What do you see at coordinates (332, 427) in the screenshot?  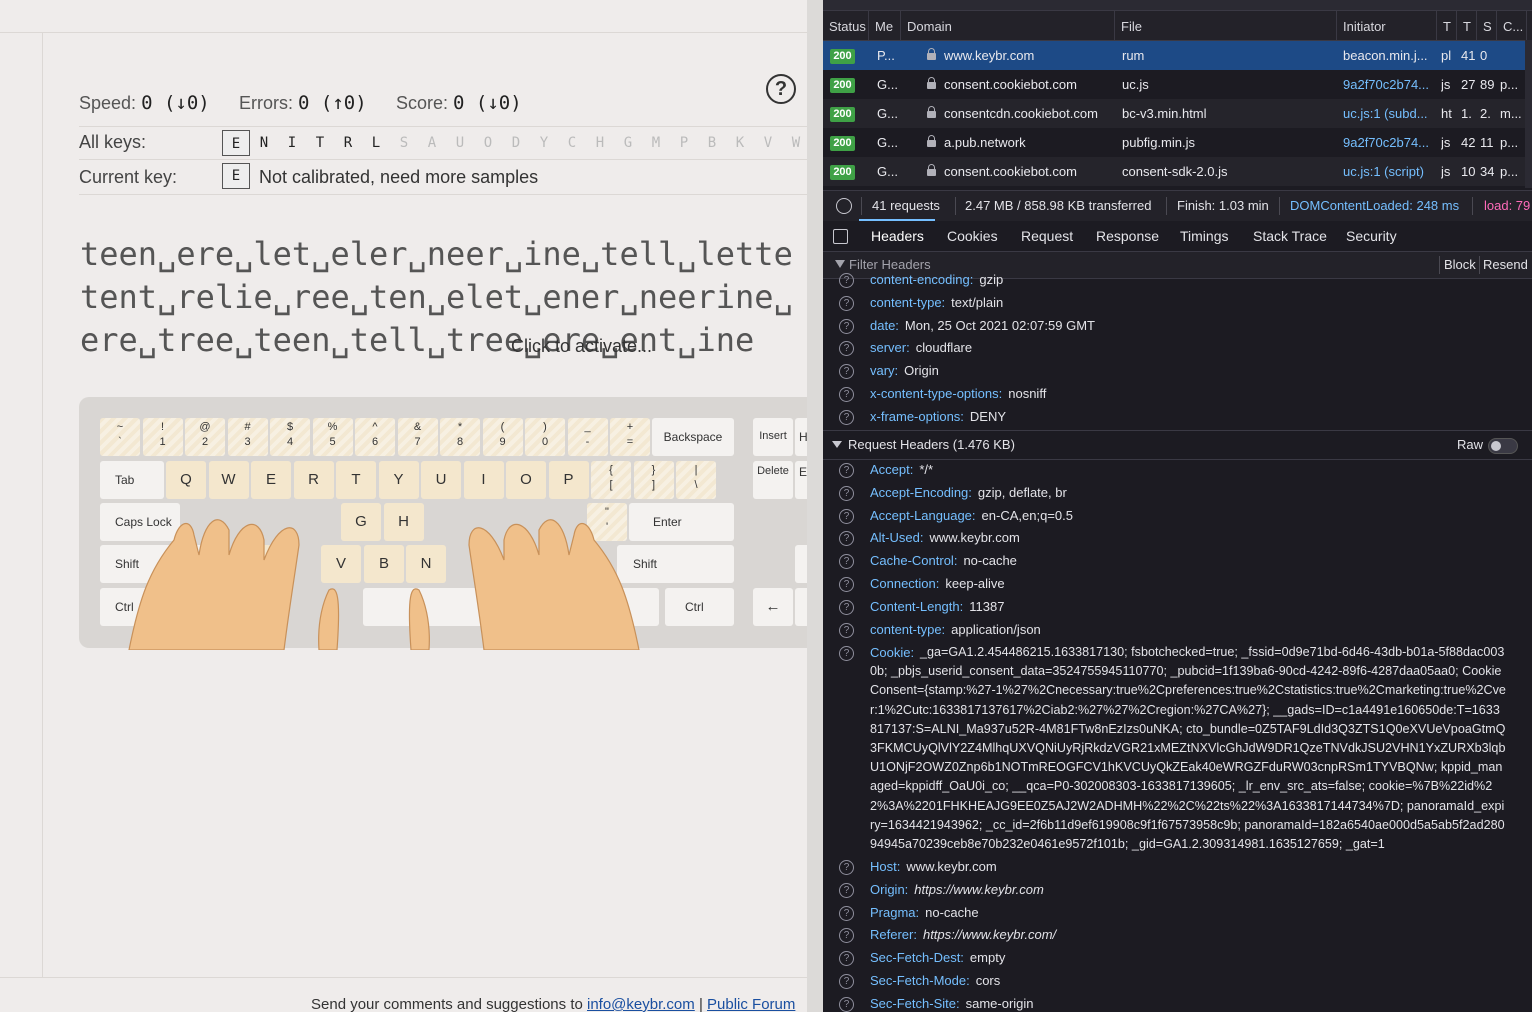 I see `key-label: %` at bounding box center [332, 427].